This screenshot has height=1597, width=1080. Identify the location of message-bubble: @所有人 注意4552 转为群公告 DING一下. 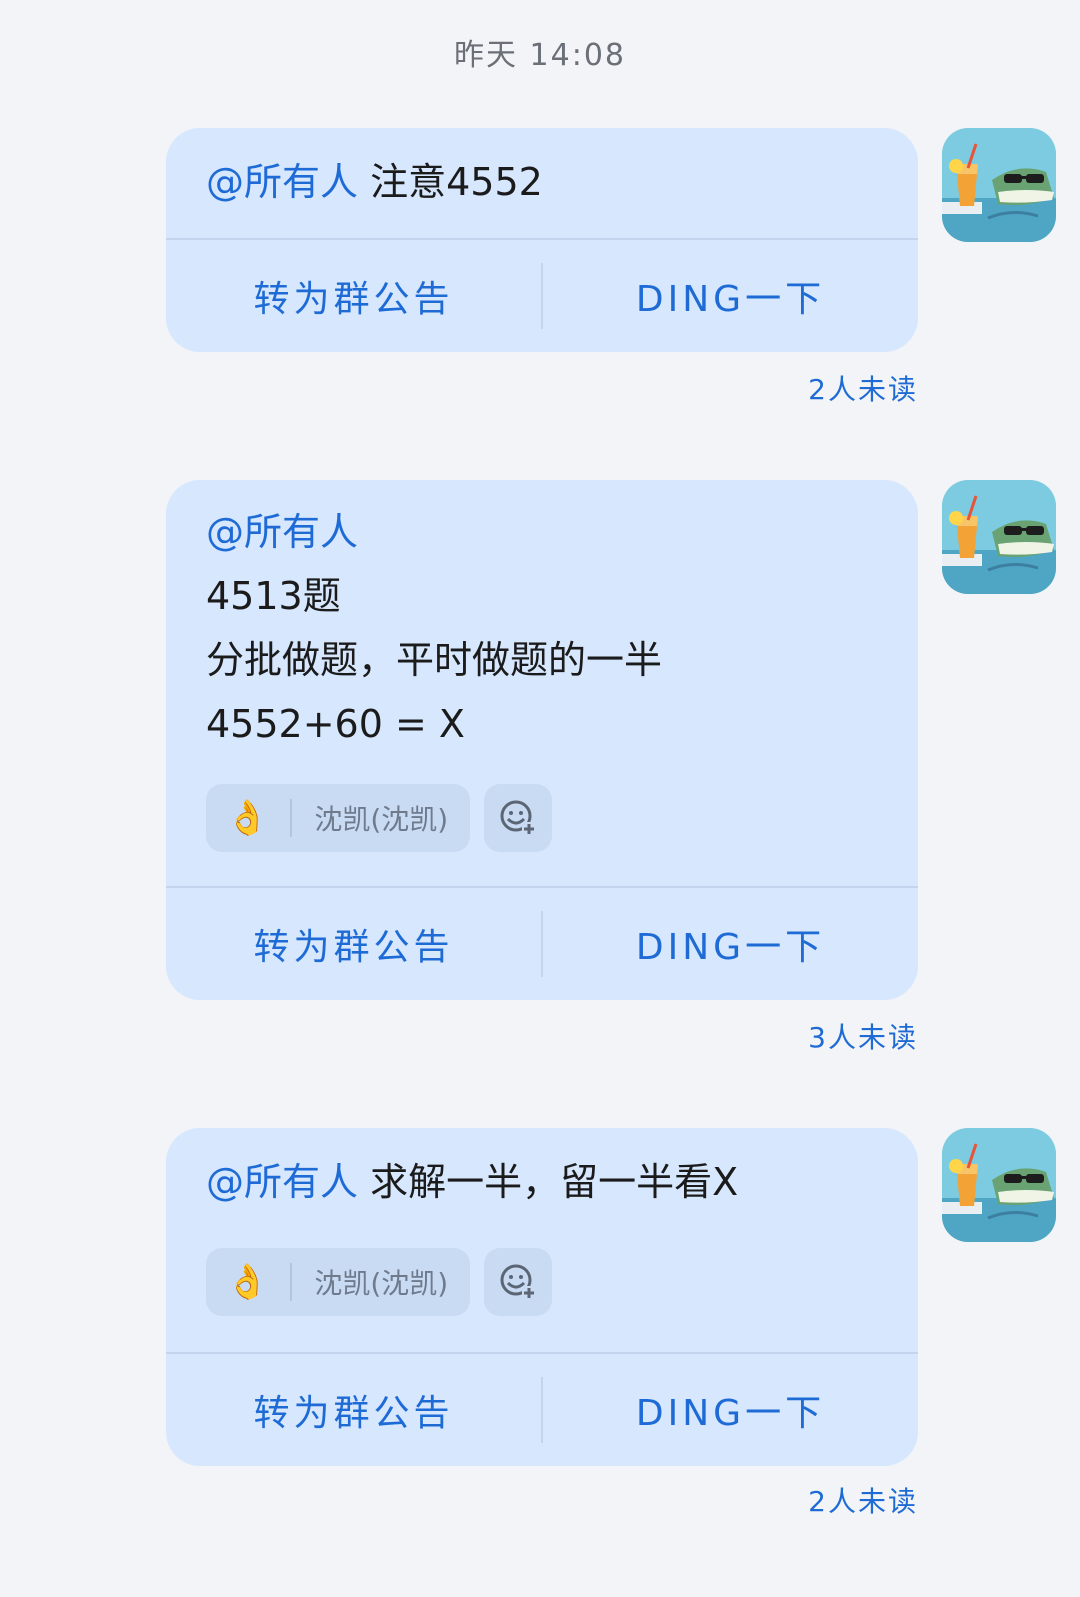
(542, 240).